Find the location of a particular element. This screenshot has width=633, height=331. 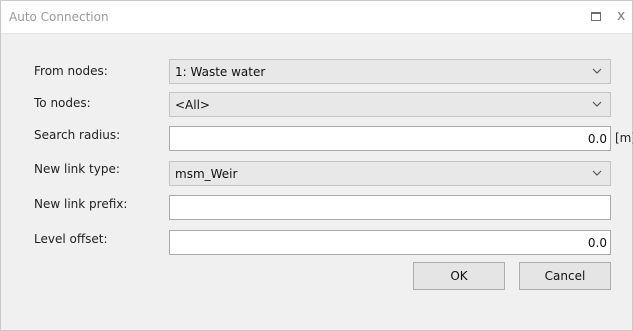

close-button: x is located at coordinates (624, 16).